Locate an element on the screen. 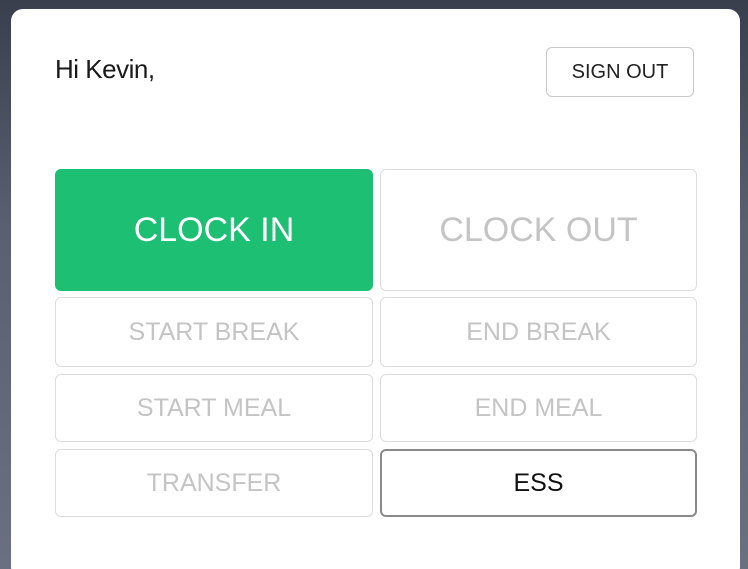 This screenshot has width=748, height=569. clock-in-button: CLOCK IN is located at coordinates (214, 230).